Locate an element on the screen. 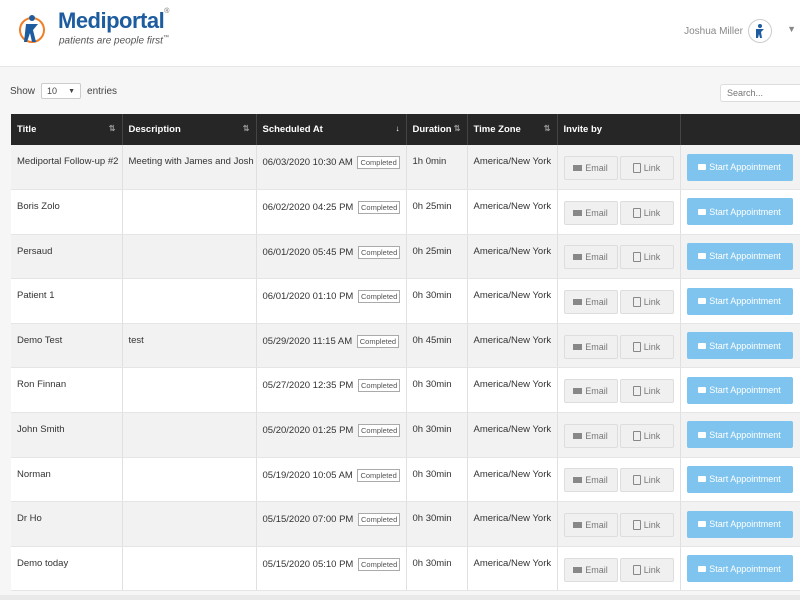  scheduled-time: 05/20/2020 01:25 PM is located at coordinates (308, 431).